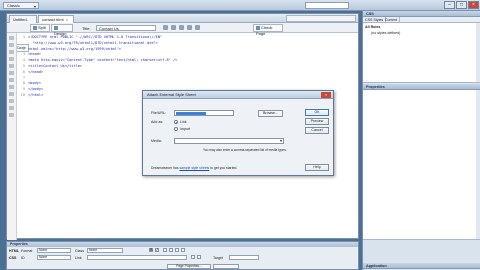  What do you see at coordinates (11, 38) in the screenshot?
I see `open-documents-icon` at bounding box center [11, 38].